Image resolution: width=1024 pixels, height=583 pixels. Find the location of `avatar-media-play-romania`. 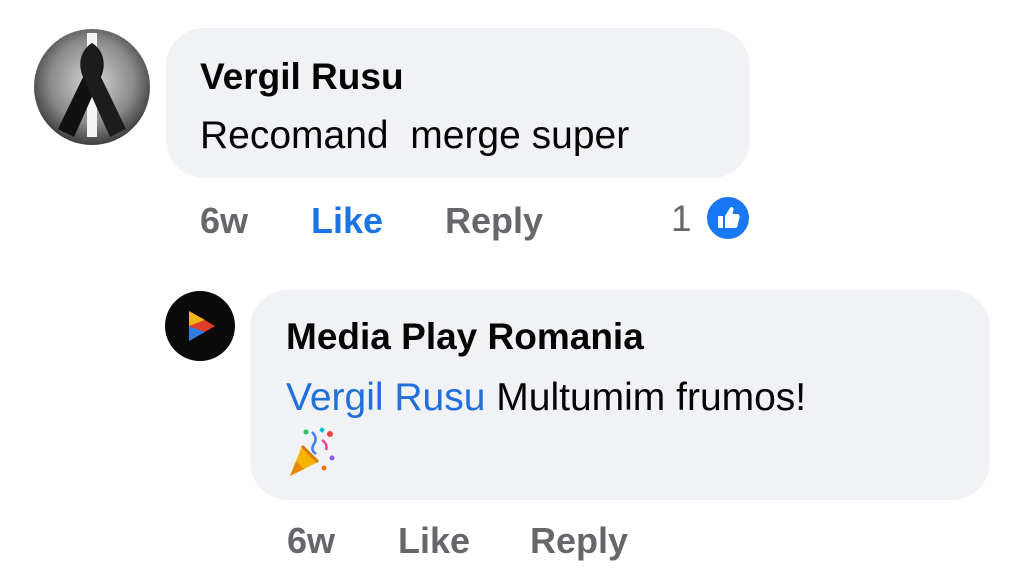

avatar-media-play-romania is located at coordinates (200, 326).